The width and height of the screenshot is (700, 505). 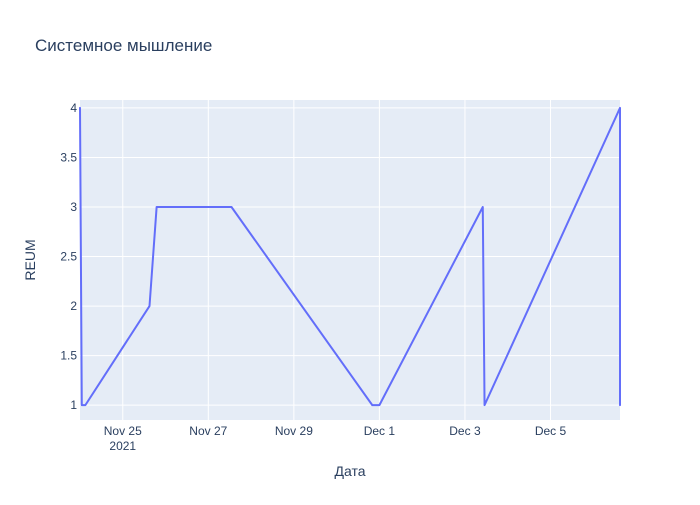 What do you see at coordinates (294, 431) in the screenshot?
I see `x-tick-label: Nov 29` at bounding box center [294, 431].